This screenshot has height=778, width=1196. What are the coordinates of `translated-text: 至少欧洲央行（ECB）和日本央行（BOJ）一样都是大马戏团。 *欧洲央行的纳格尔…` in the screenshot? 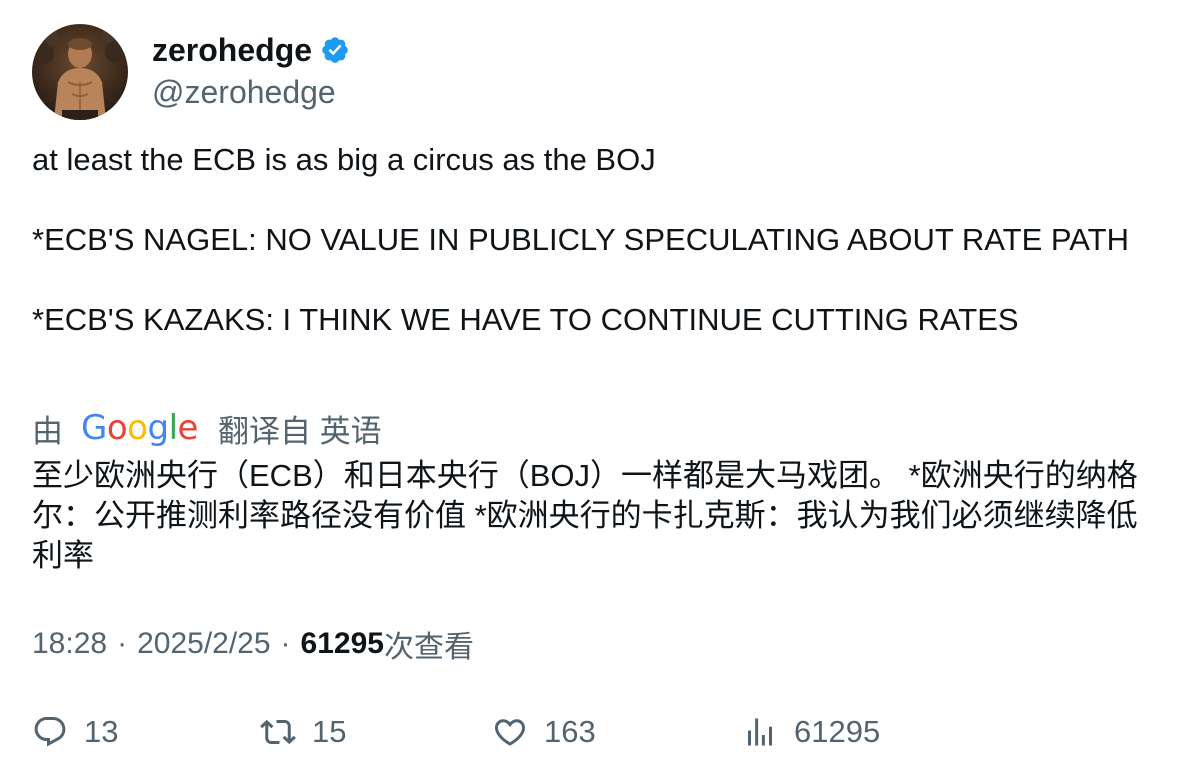 It's located at (585, 515).